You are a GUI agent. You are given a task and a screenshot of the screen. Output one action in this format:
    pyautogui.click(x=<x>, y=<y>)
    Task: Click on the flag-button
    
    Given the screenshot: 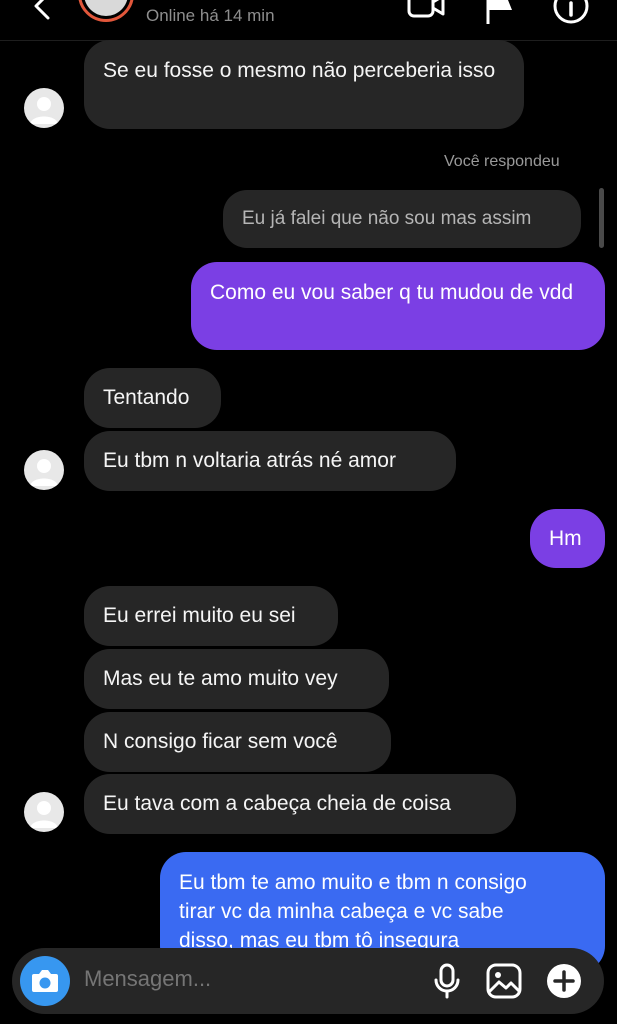 What is the action you would take?
    pyautogui.click(x=500, y=13)
    